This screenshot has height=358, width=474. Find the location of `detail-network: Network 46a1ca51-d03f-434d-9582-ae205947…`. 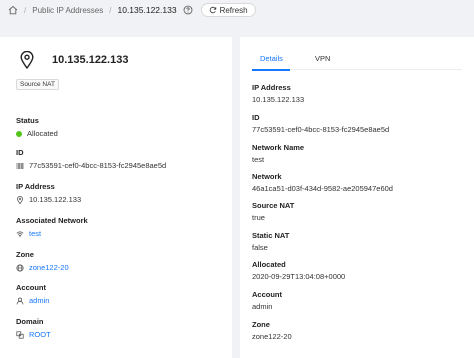

detail-network: Network 46a1ca51-d03f-434d-9582-ae205947… is located at coordinates (322, 182).